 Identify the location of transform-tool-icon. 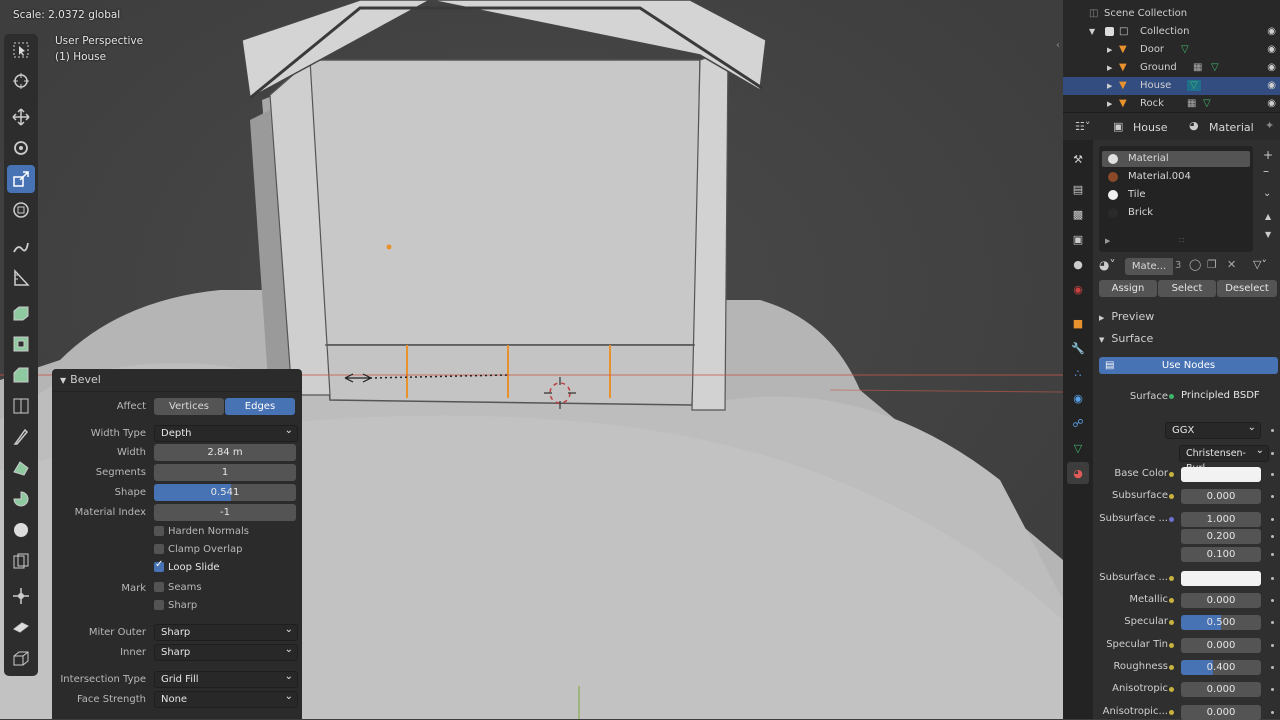
(21, 210).